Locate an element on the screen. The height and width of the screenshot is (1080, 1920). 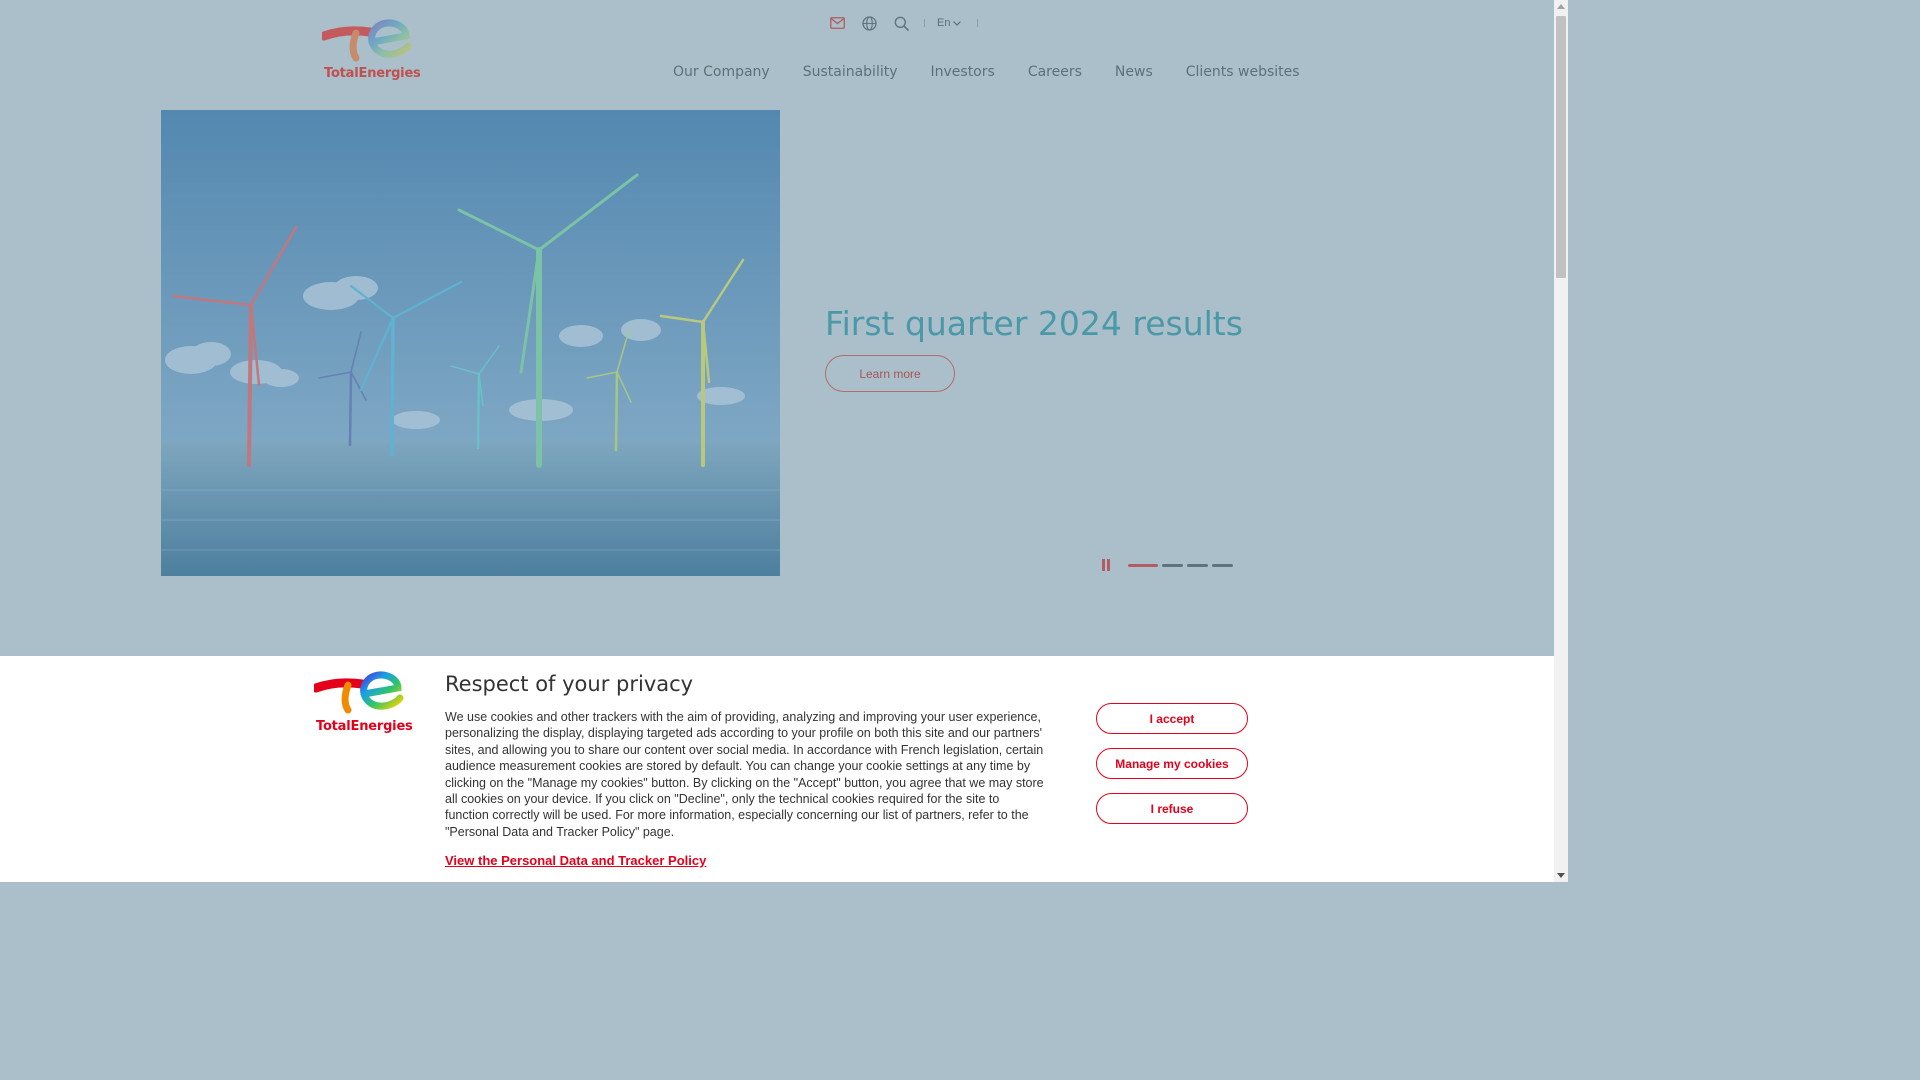
hero-image is located at coordinates (470, 343).